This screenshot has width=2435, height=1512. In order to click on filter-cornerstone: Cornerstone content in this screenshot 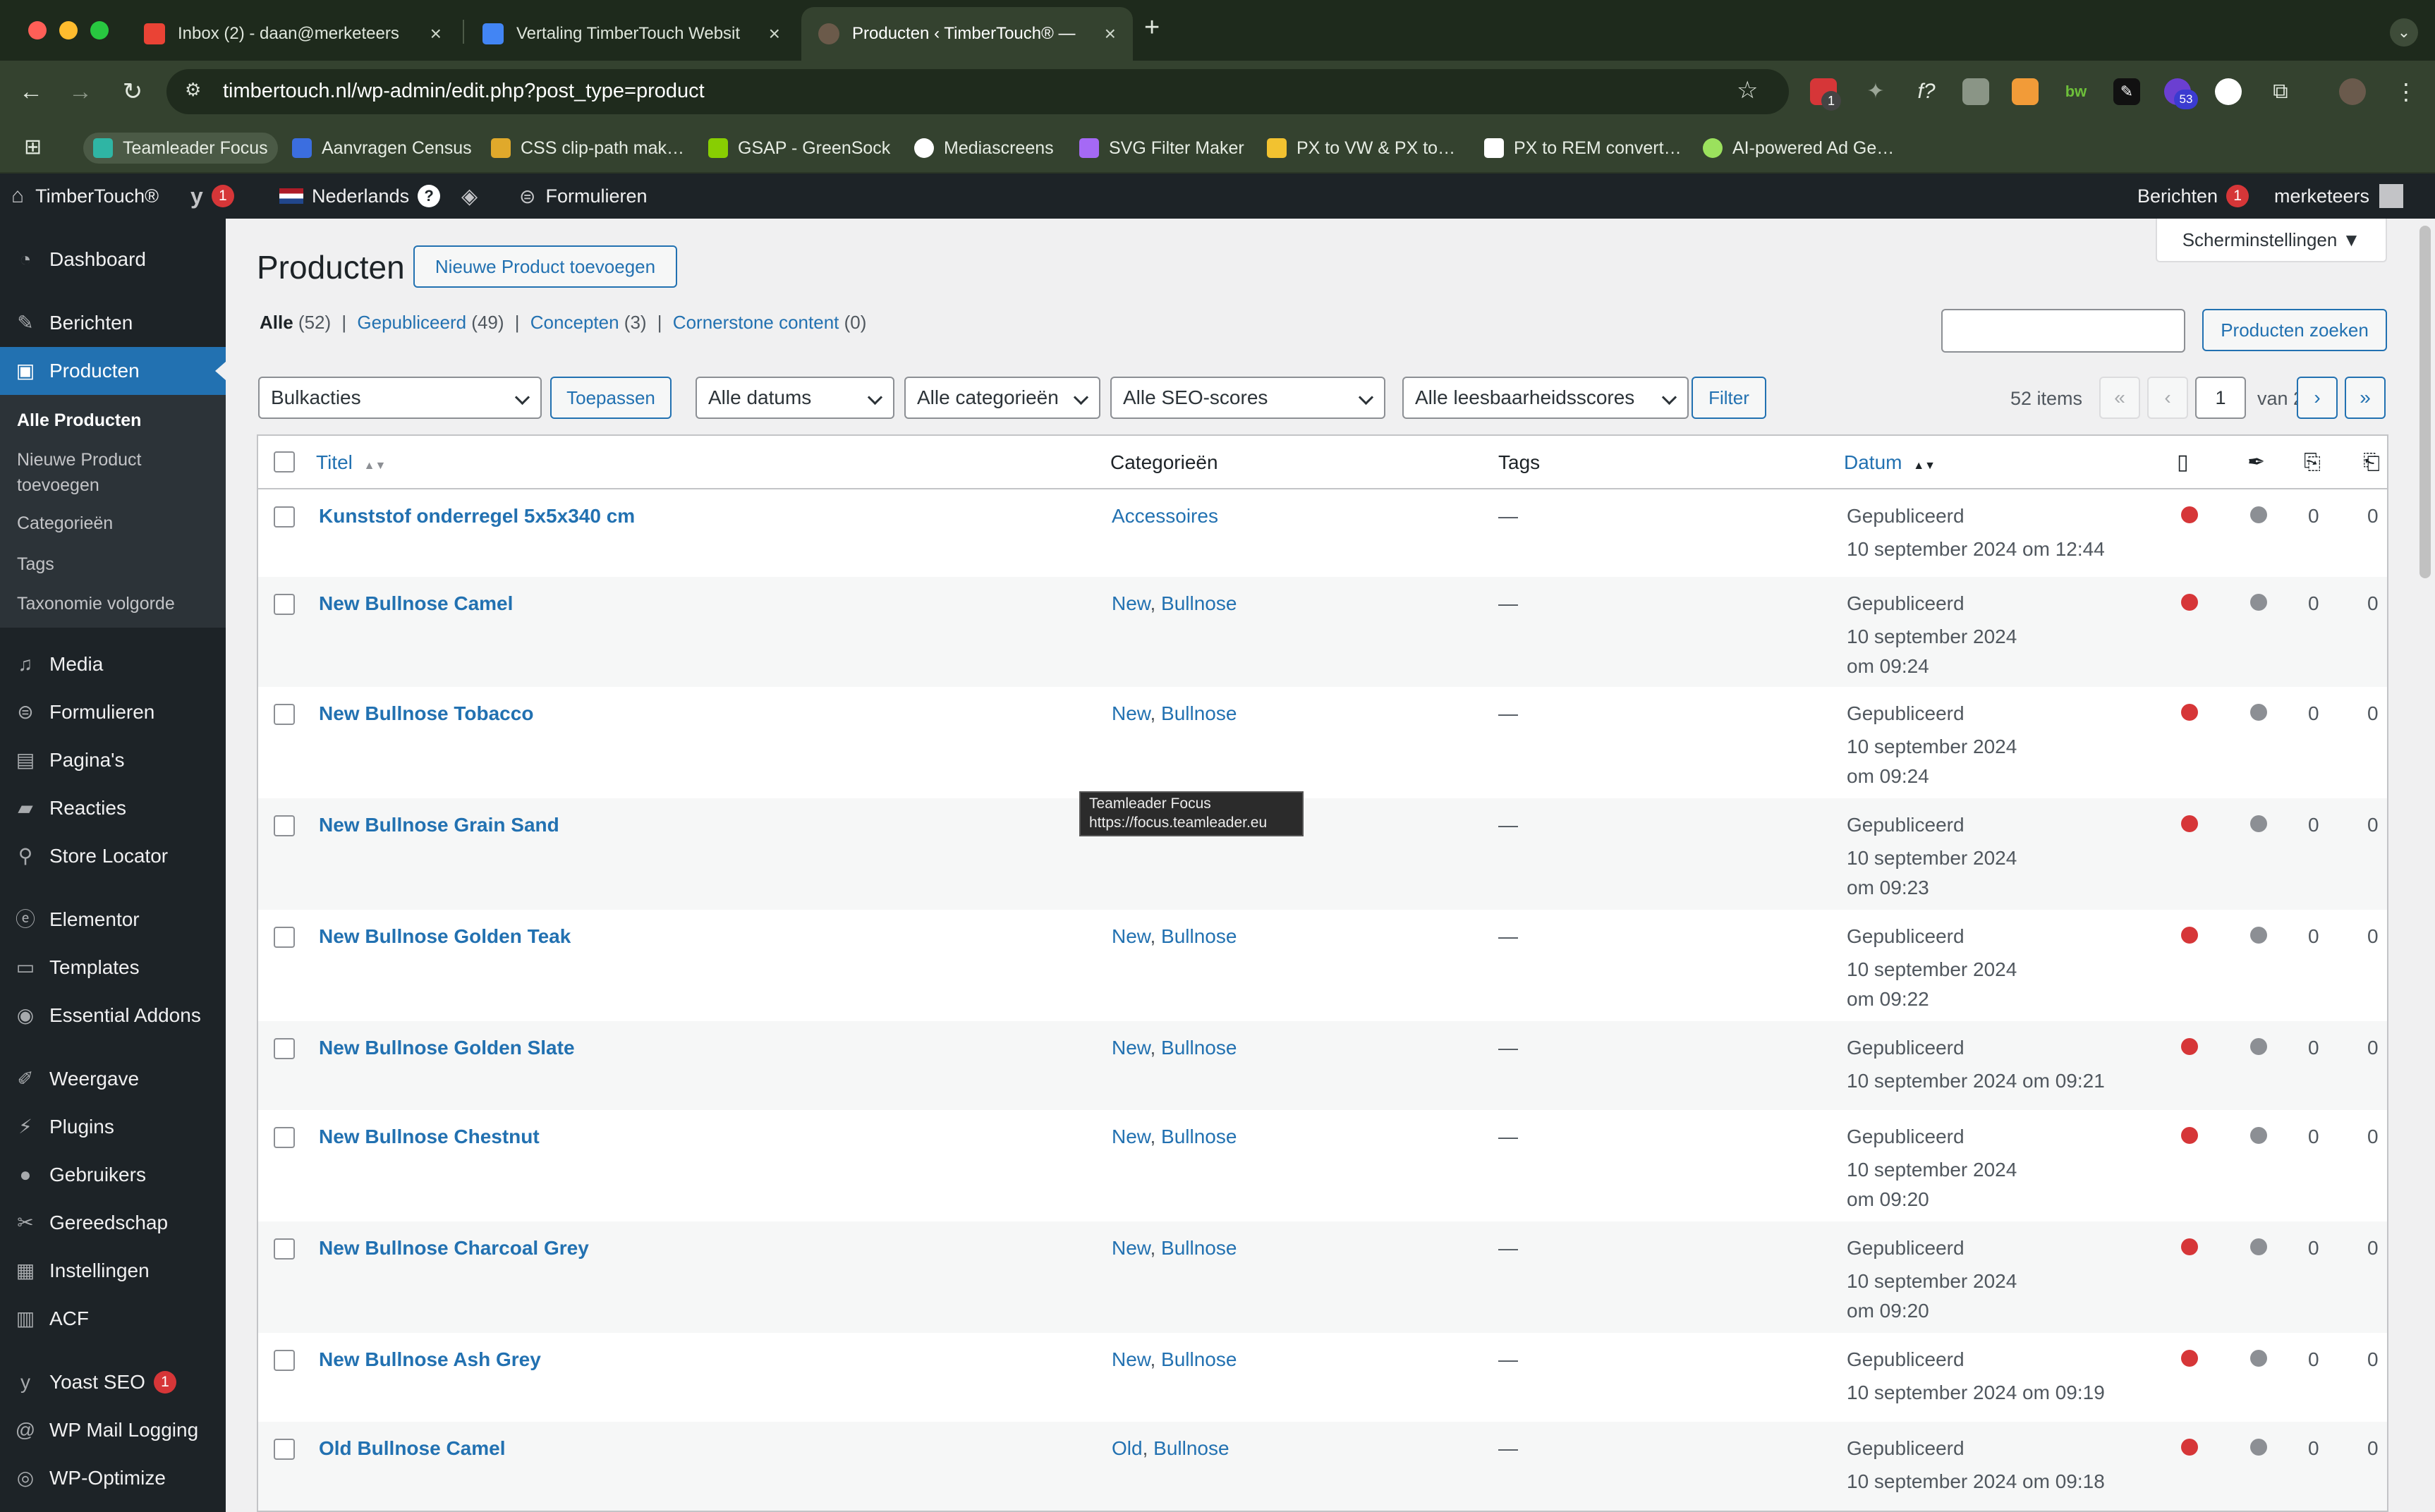, I will do `click(756, 322)`.